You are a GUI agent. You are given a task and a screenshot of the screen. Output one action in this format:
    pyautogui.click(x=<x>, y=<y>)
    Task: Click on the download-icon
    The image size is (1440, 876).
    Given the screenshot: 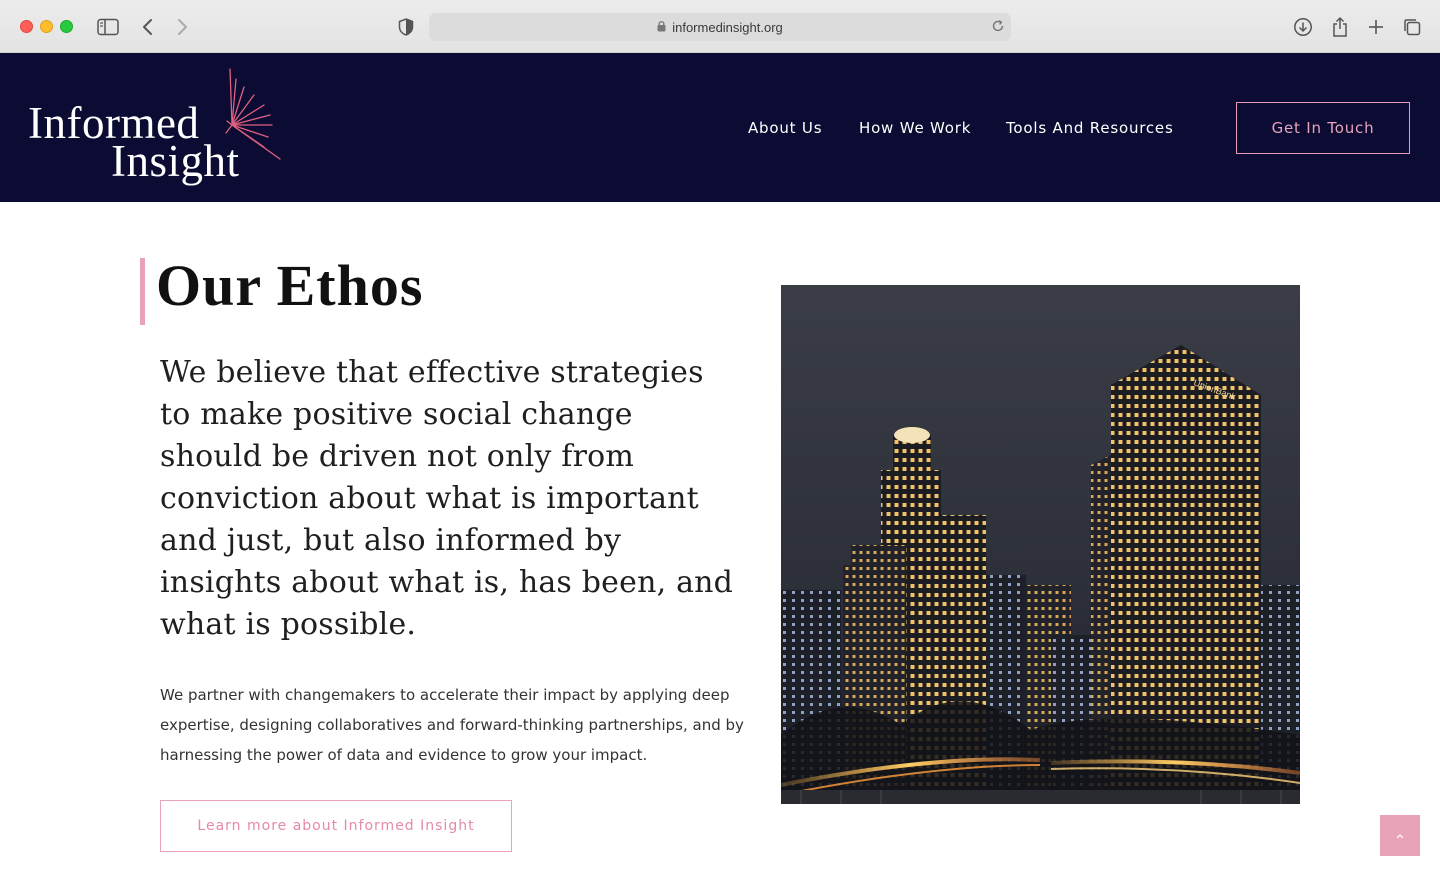 What is the action you would take?
    pyautogui.click(x=1303, y=27)
    